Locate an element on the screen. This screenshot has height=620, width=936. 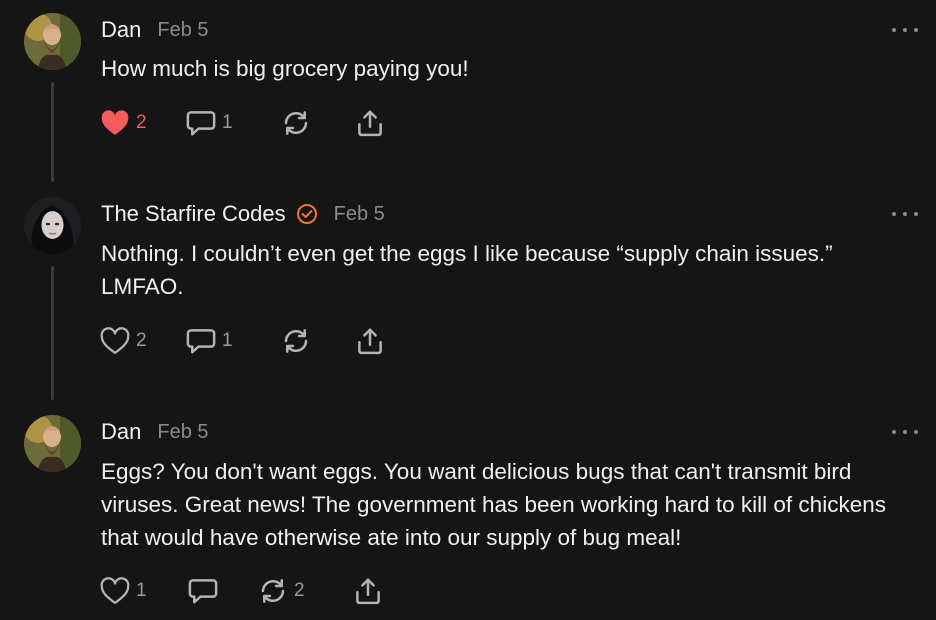
post-body: How much is big grocery paying you! is located at coordinates (285, 68).